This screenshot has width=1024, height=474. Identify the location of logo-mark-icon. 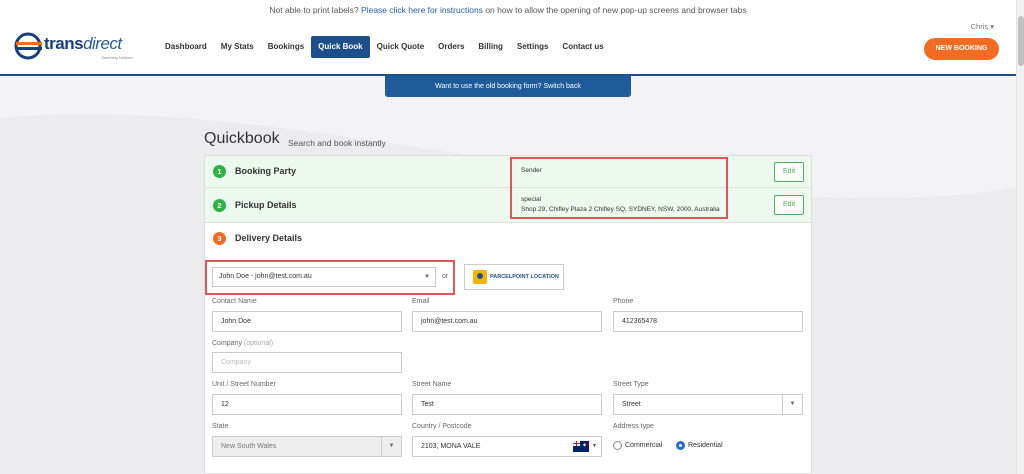
(28, 46).